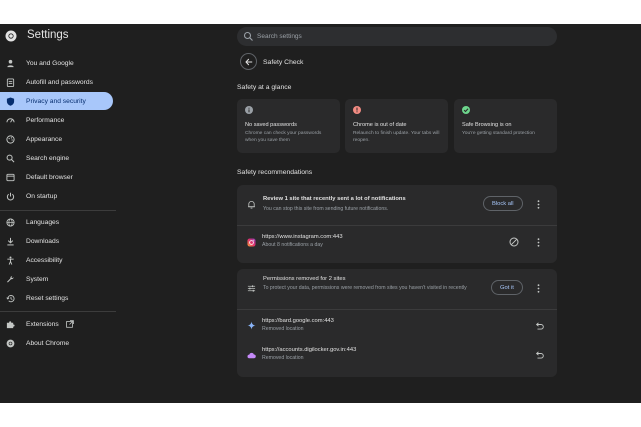 This screenshot has height=427, width=641. What do you see at coordinates (271, 125) in the screenshot?
I see `glance-card-title: No saved passwords` at bounding box center [271, 125].